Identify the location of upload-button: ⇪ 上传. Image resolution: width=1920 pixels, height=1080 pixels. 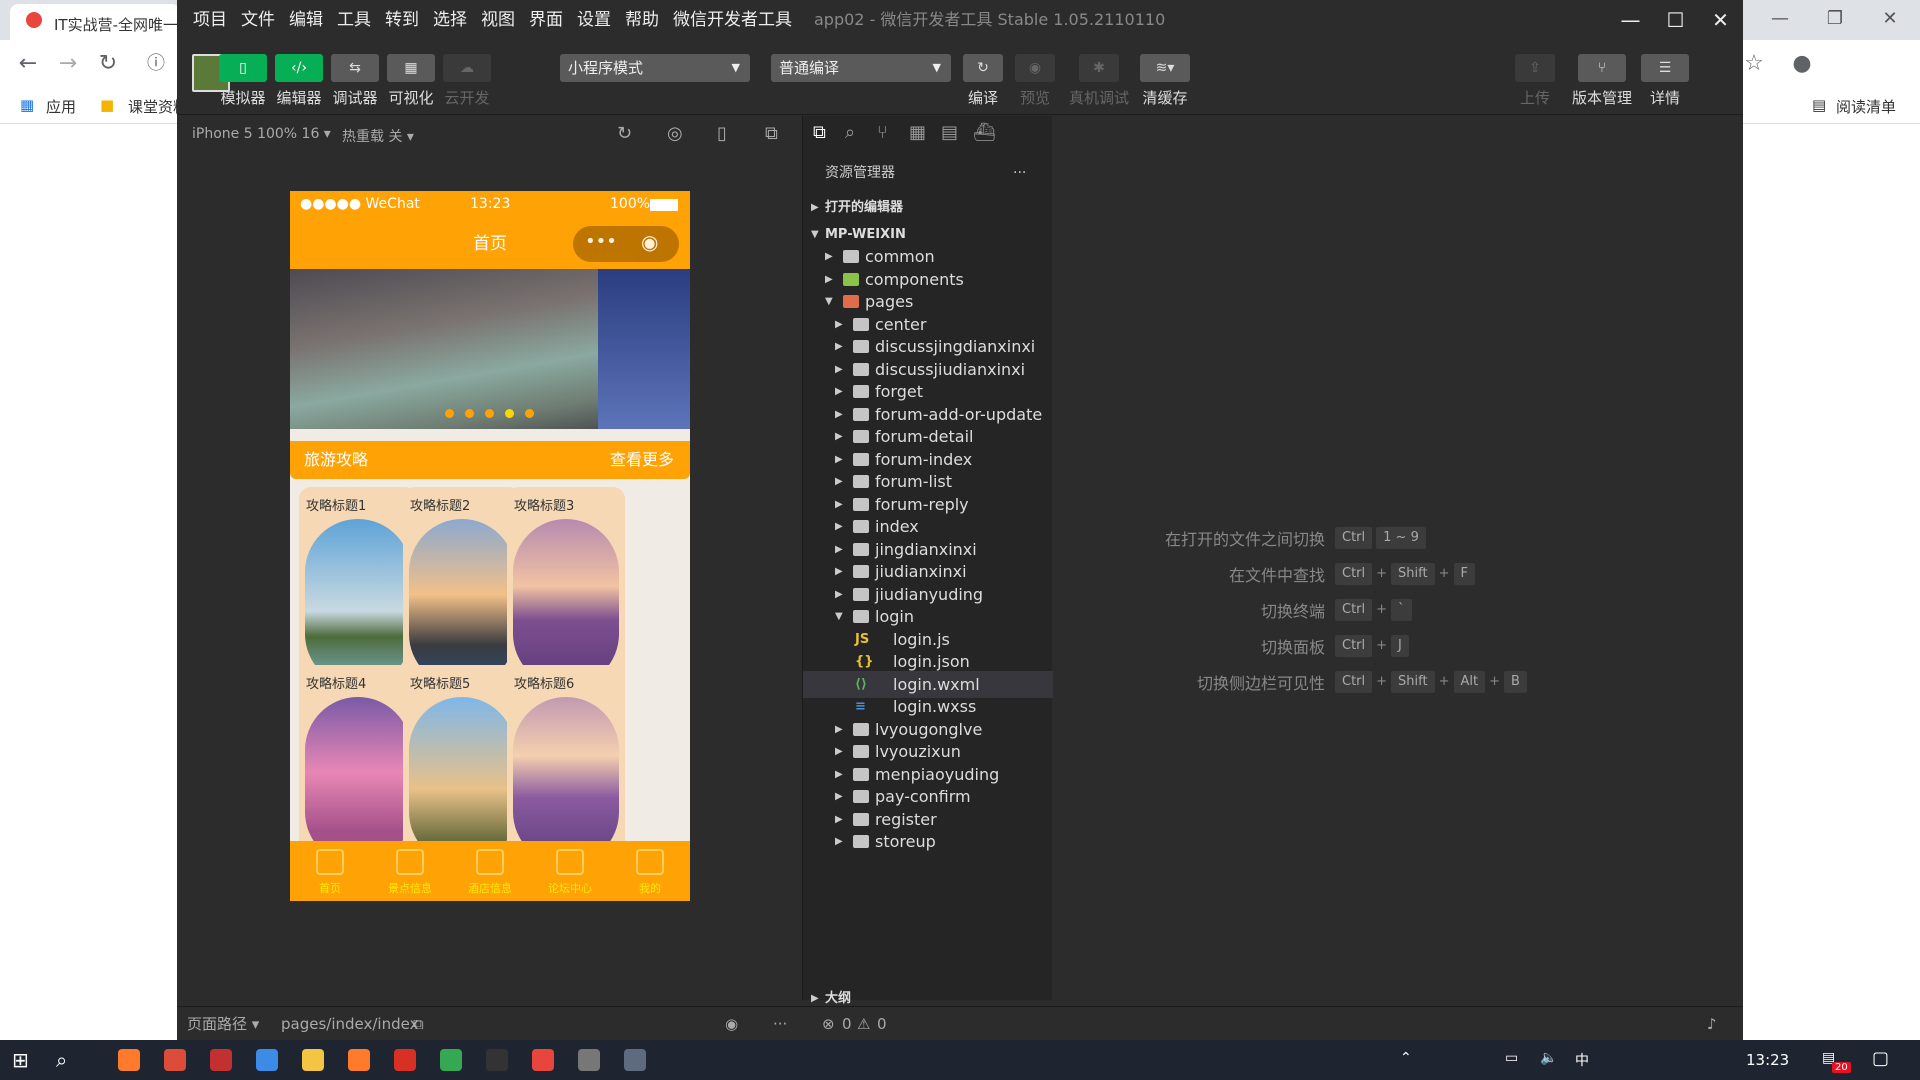
(1535, 74).